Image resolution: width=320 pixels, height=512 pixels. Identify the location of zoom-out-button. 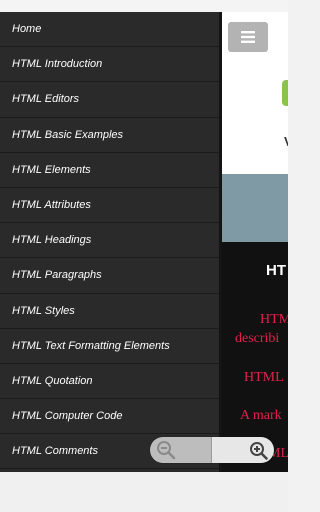
(180, 450).